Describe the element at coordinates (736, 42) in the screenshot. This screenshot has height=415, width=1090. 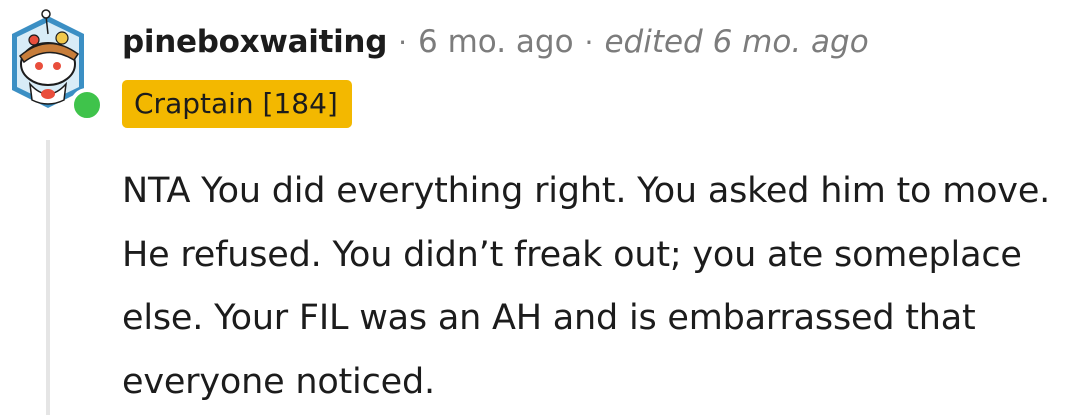
I see `edited-label: edited 6 mo. ago` at that location.